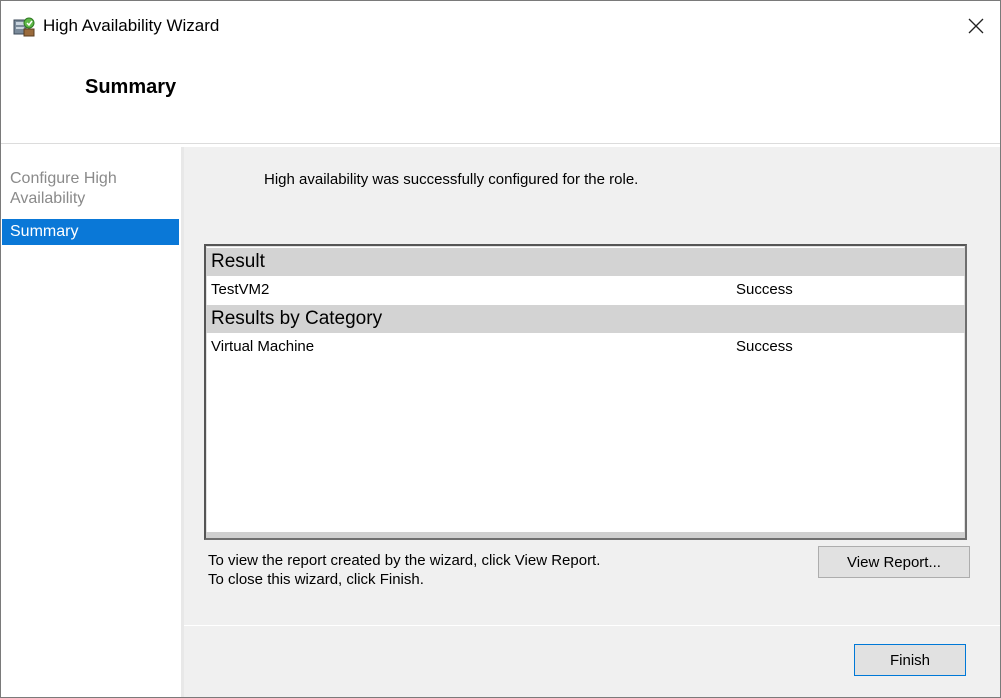 This screenshot has height=698, width=1001. I want to click on wizard-header: Summary, so click(500, 97).